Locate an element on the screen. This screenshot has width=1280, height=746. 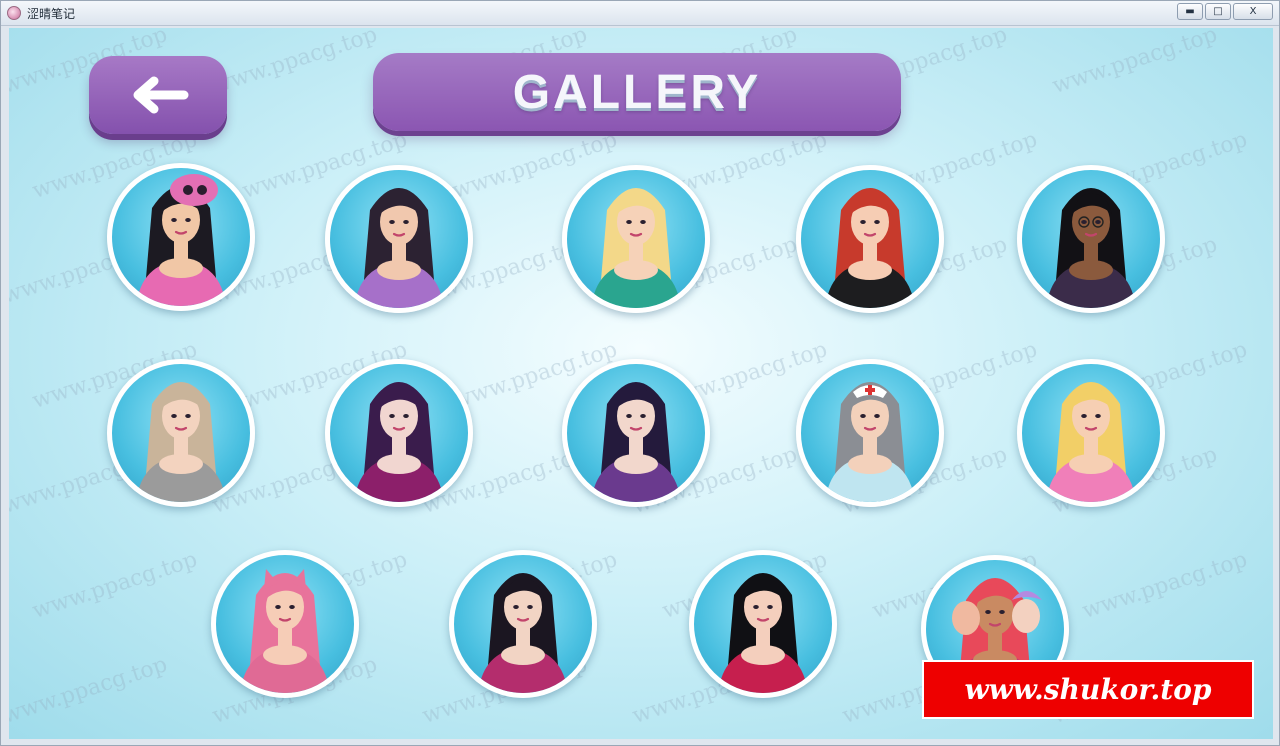
left-arrow-icon is located at coordinates (161, 95).